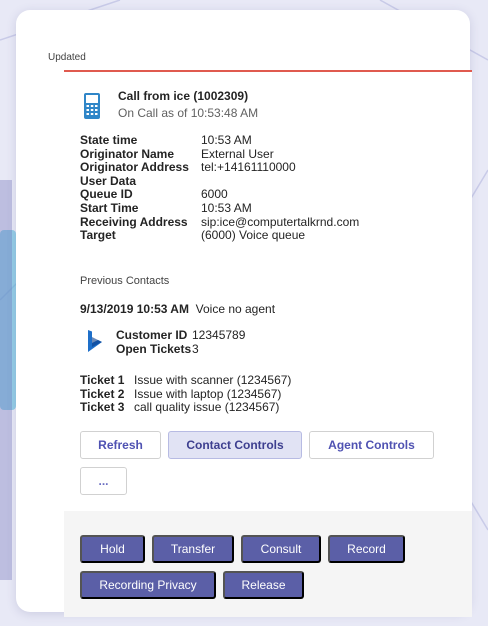 The width and height of the screenshot is (488, 626). What do you see at coordinates (193, 549) in the screenshot?
I see `transfer-button: Transfer` at bounding box center [193, 549].